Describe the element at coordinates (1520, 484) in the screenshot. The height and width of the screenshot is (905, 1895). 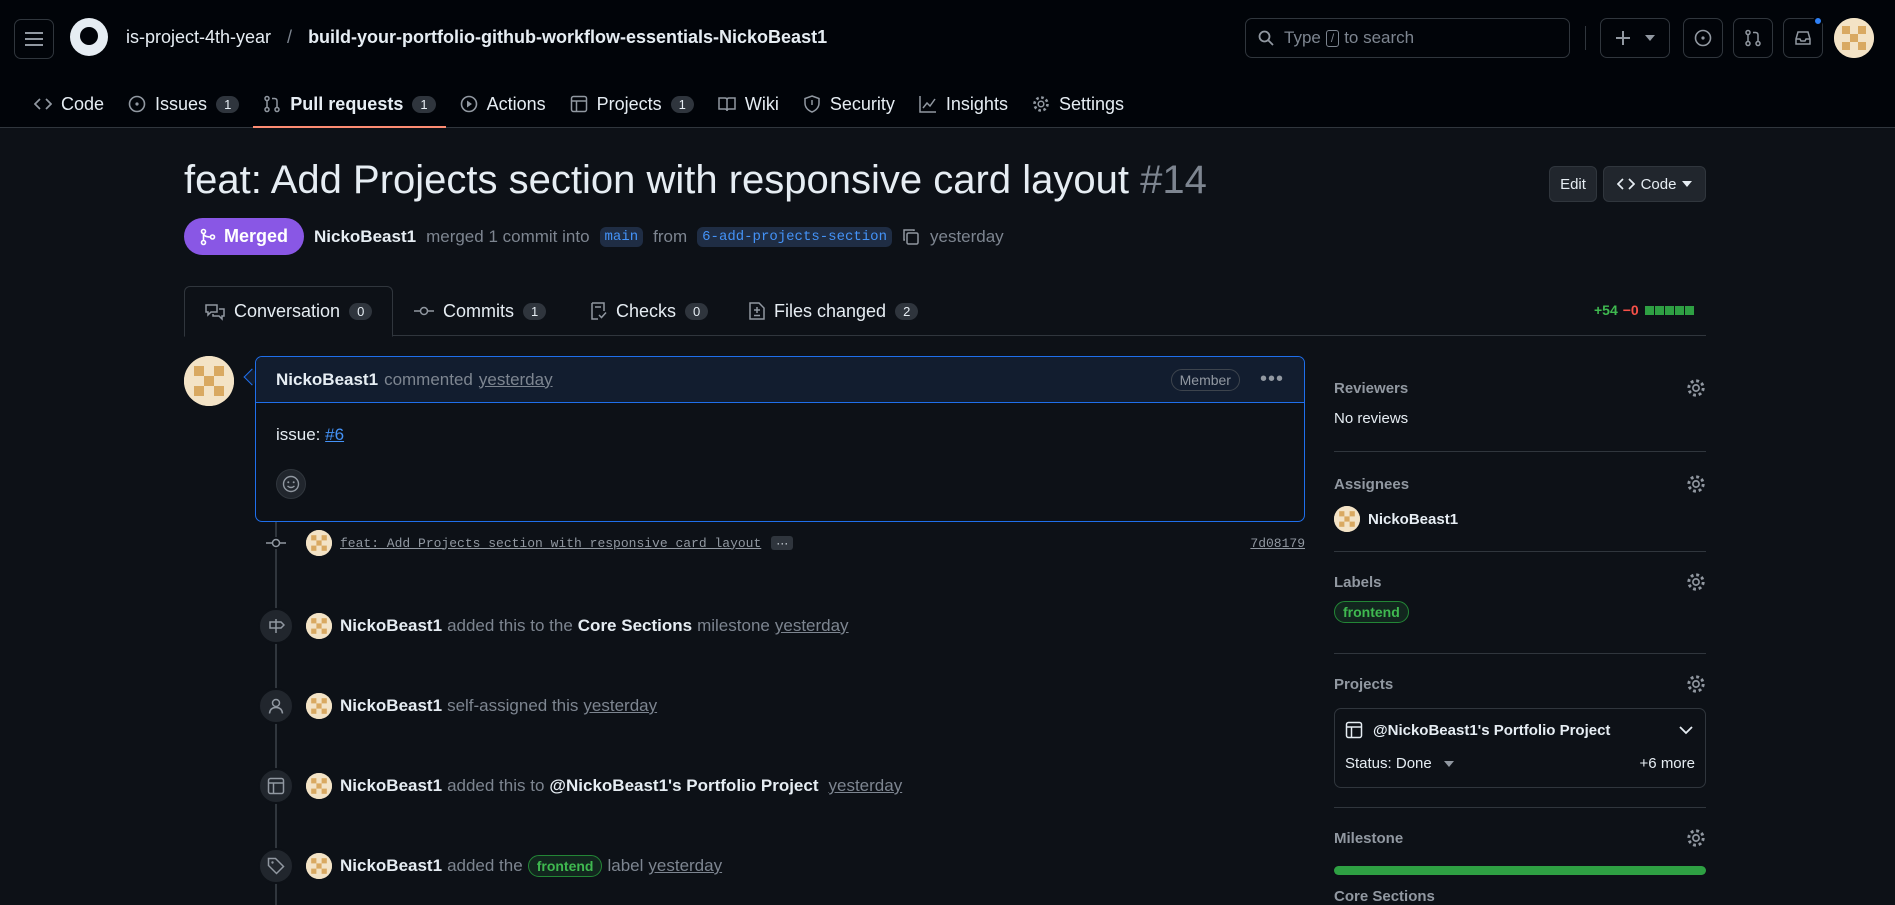
I see `assignees-heading: Assignees` at that location.